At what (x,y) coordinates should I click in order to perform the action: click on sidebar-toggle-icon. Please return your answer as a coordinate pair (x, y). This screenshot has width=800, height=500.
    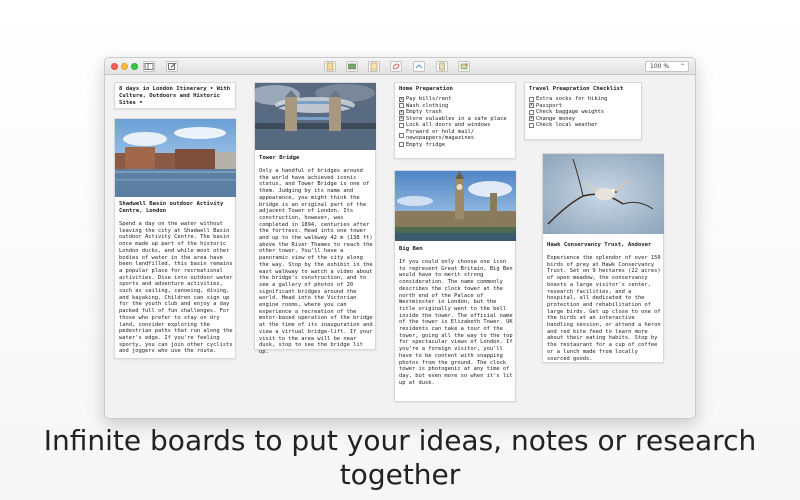
    Looking at the image, I should click on (149, 66).